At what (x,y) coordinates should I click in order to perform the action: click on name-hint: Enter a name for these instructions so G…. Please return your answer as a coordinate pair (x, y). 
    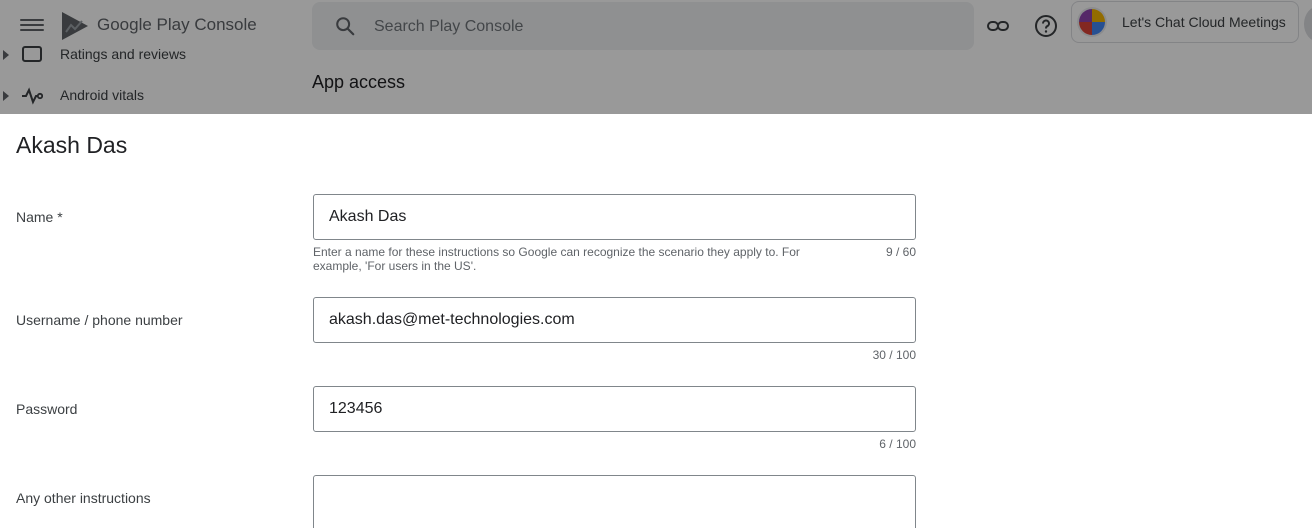
    Looking at the image, I should click on (556, 259).